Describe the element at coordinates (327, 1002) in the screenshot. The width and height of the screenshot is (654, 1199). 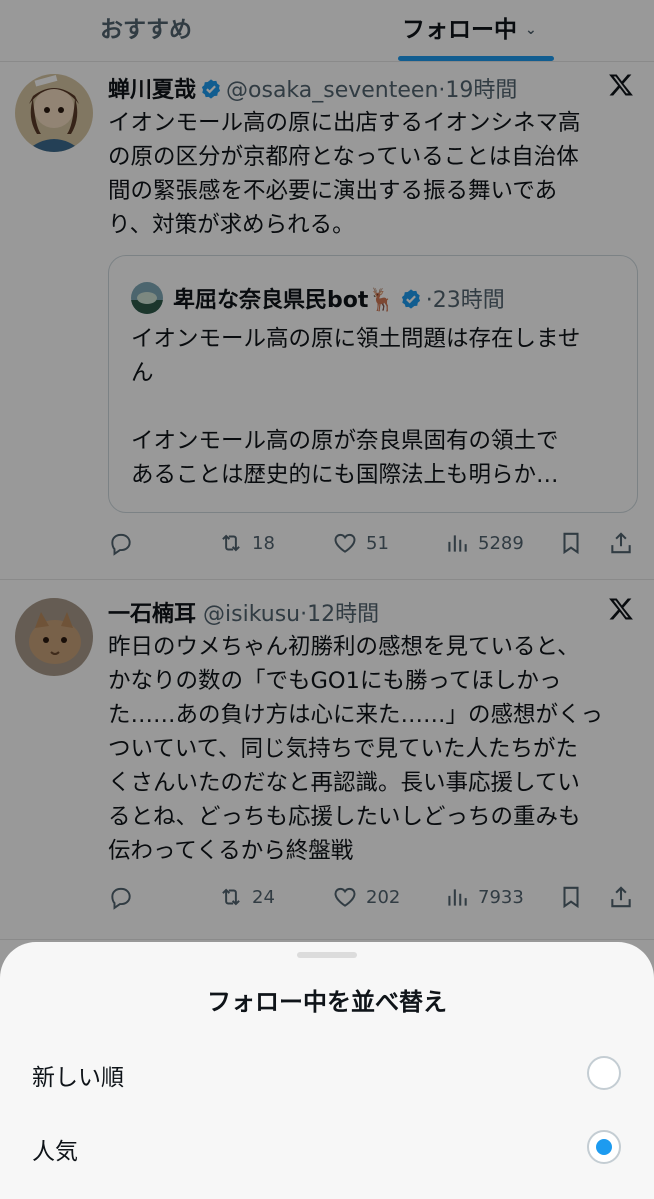
I see `sheet-title: フォロー中を並べ替え` at that location.